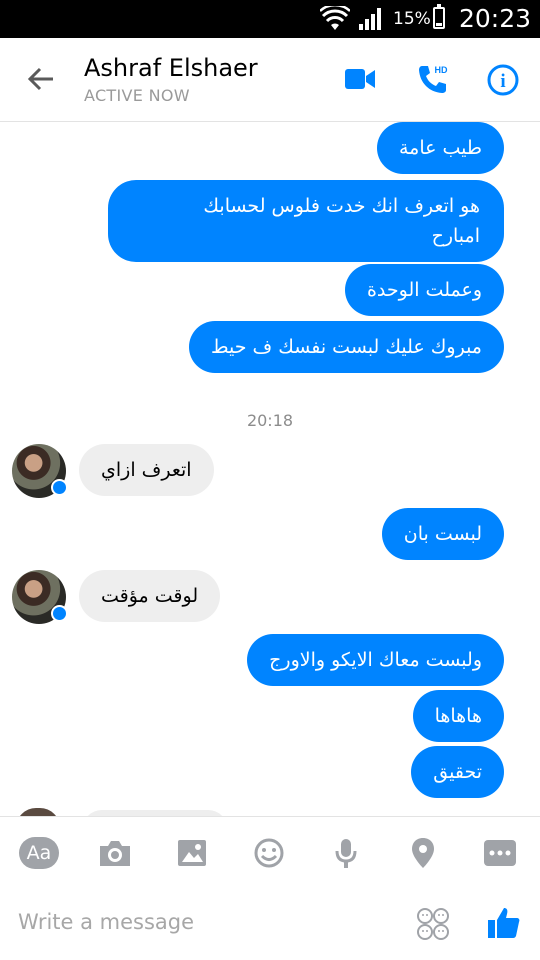 The height and width of the screenshot is (960, 540). Describe the element at coordinates (495, 18) in the screenshot. I see `status-clock: 20:23` at that location.